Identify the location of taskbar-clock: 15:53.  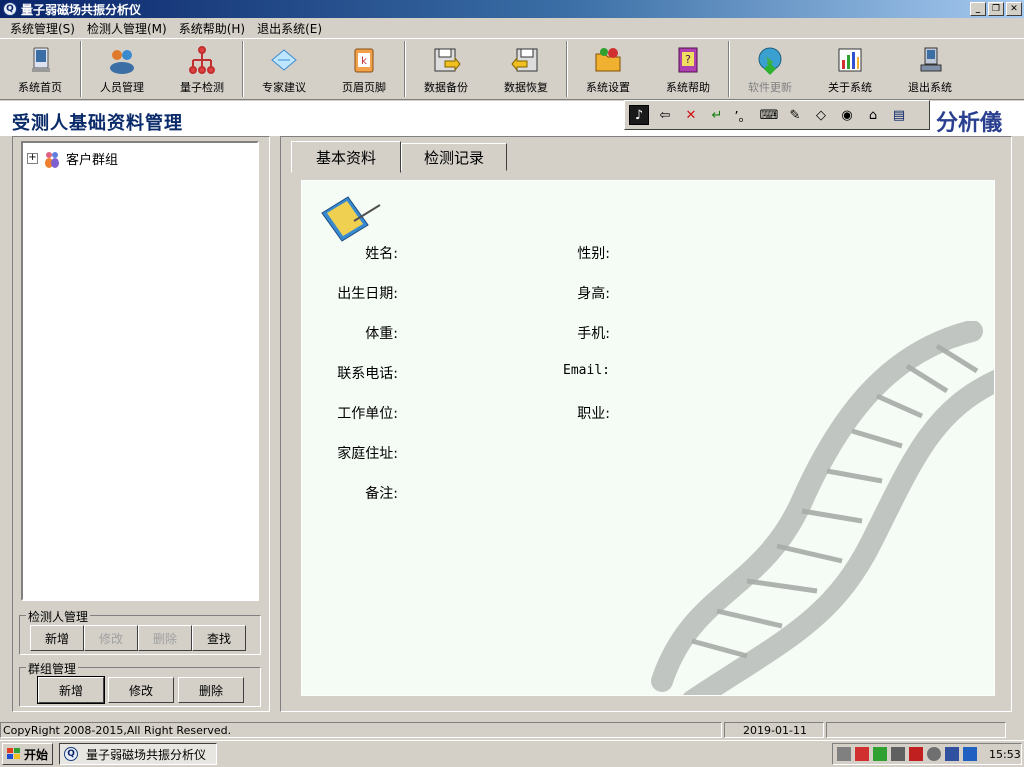
(1005, 754).